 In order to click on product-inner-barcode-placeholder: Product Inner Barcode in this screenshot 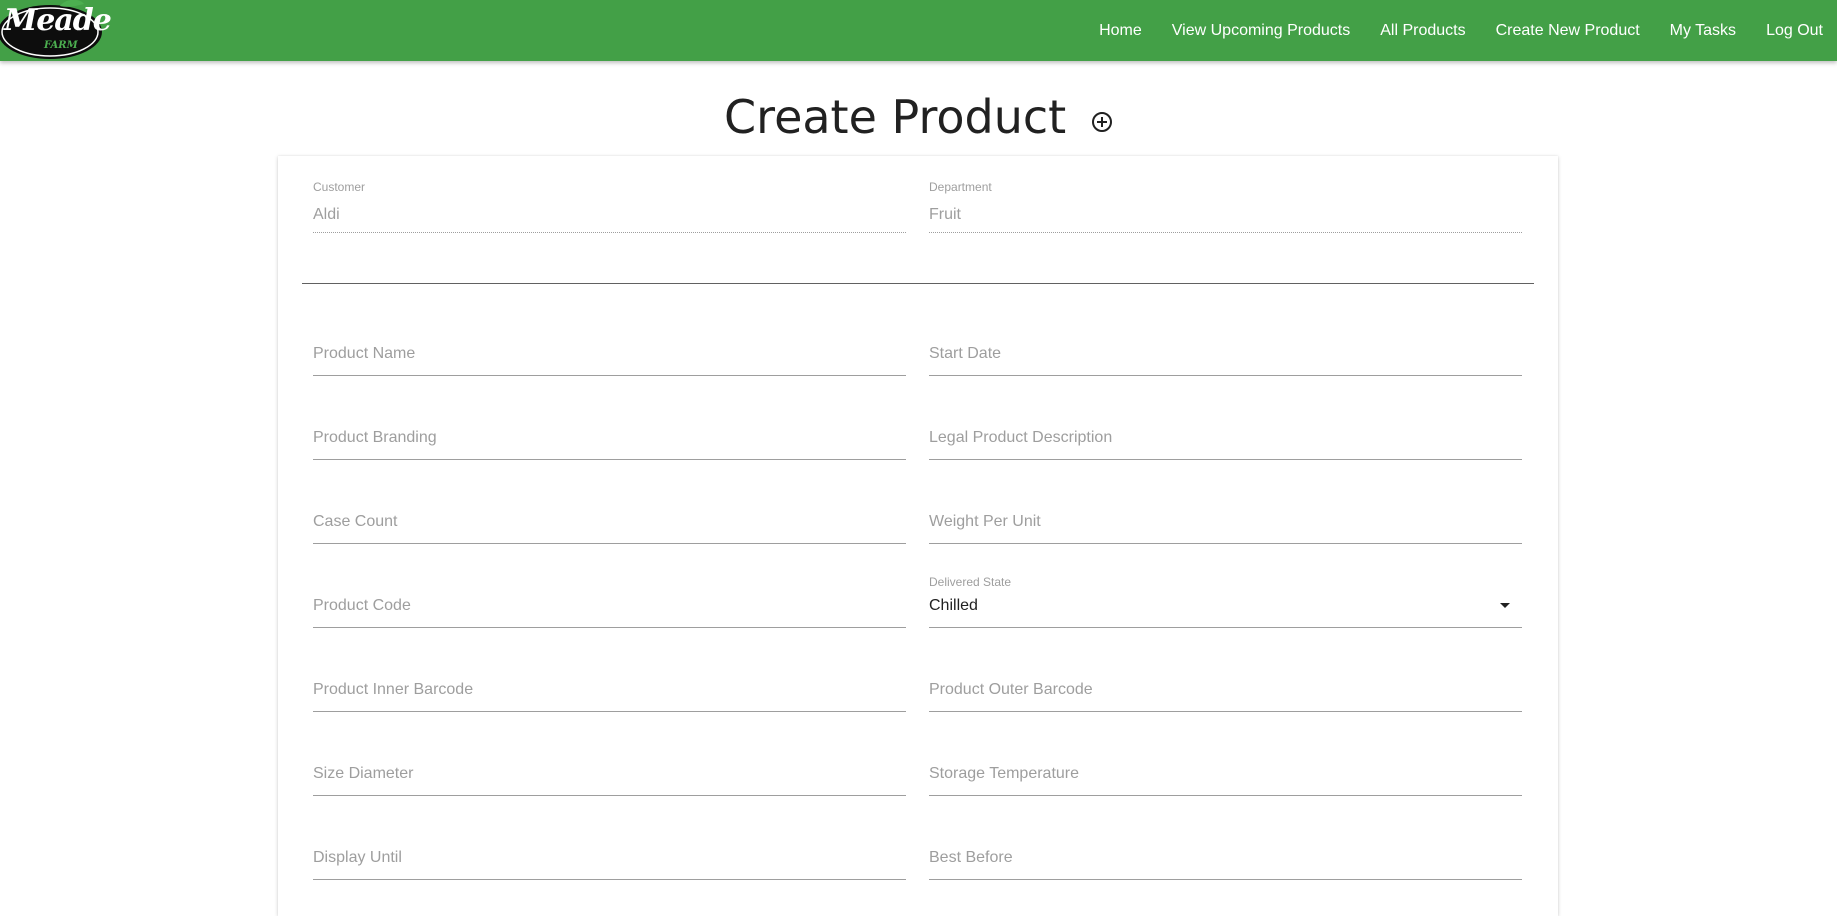, I will do `click(393, 689)`.